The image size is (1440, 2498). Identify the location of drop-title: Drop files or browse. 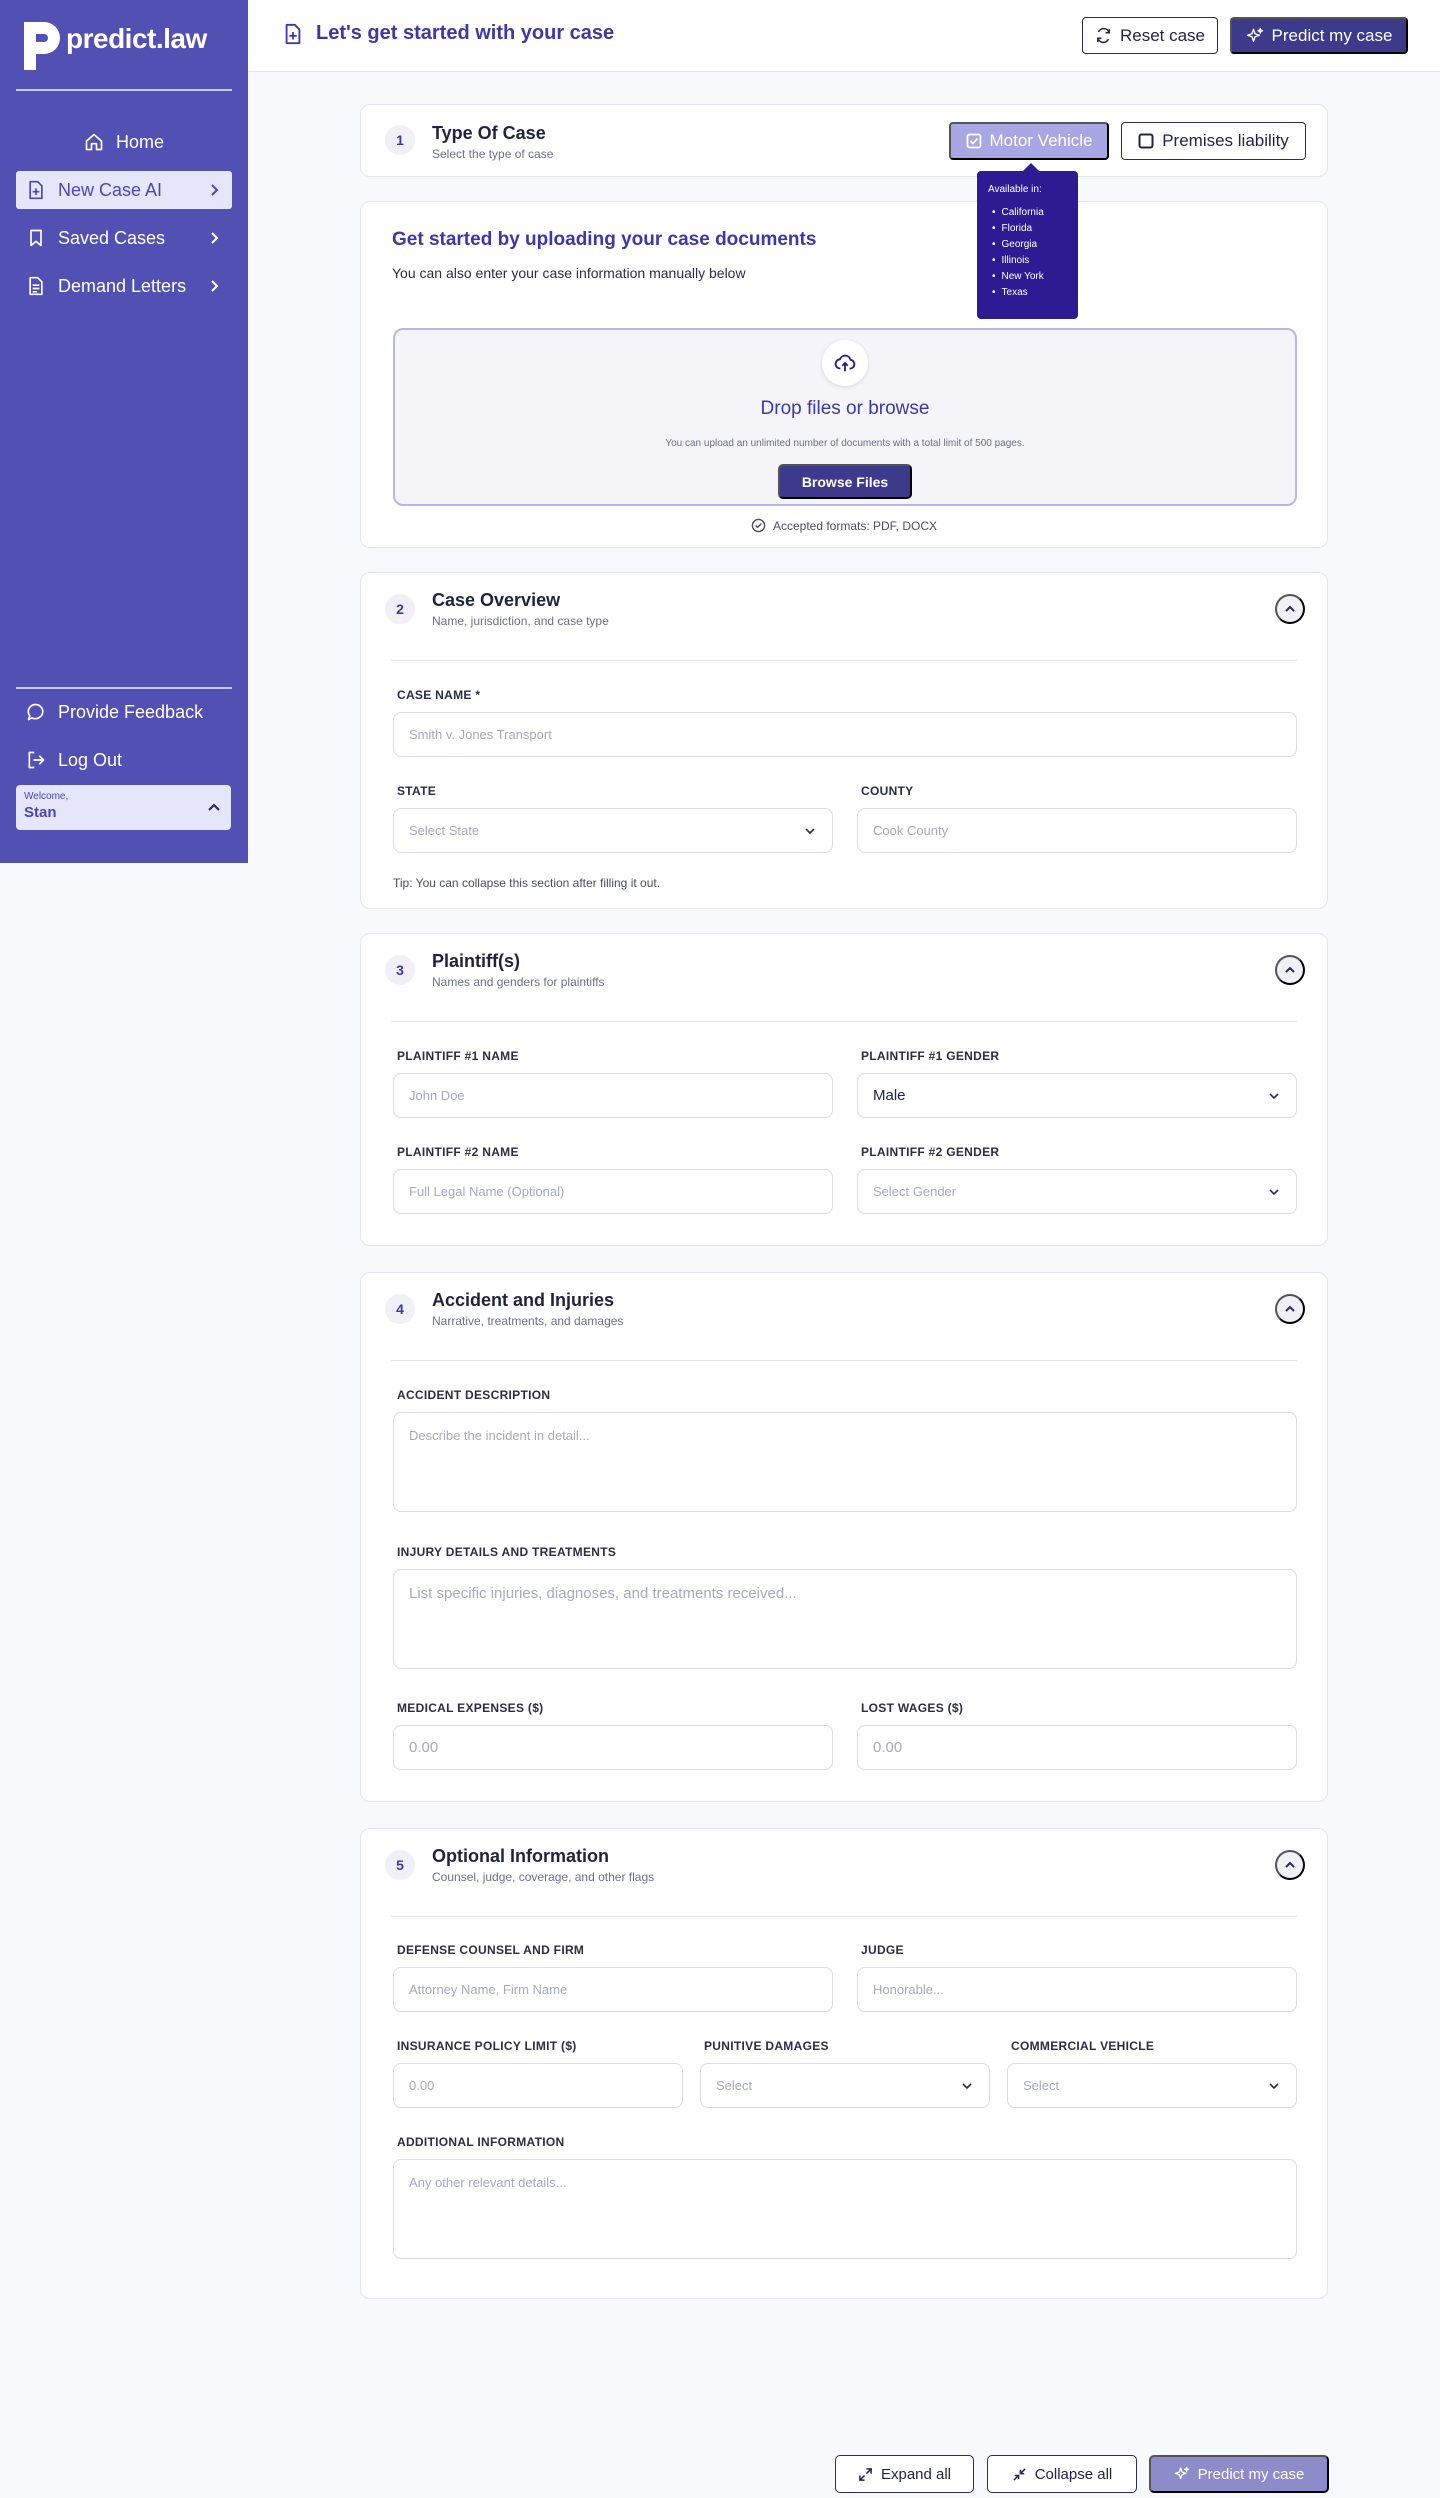
(845, 408).